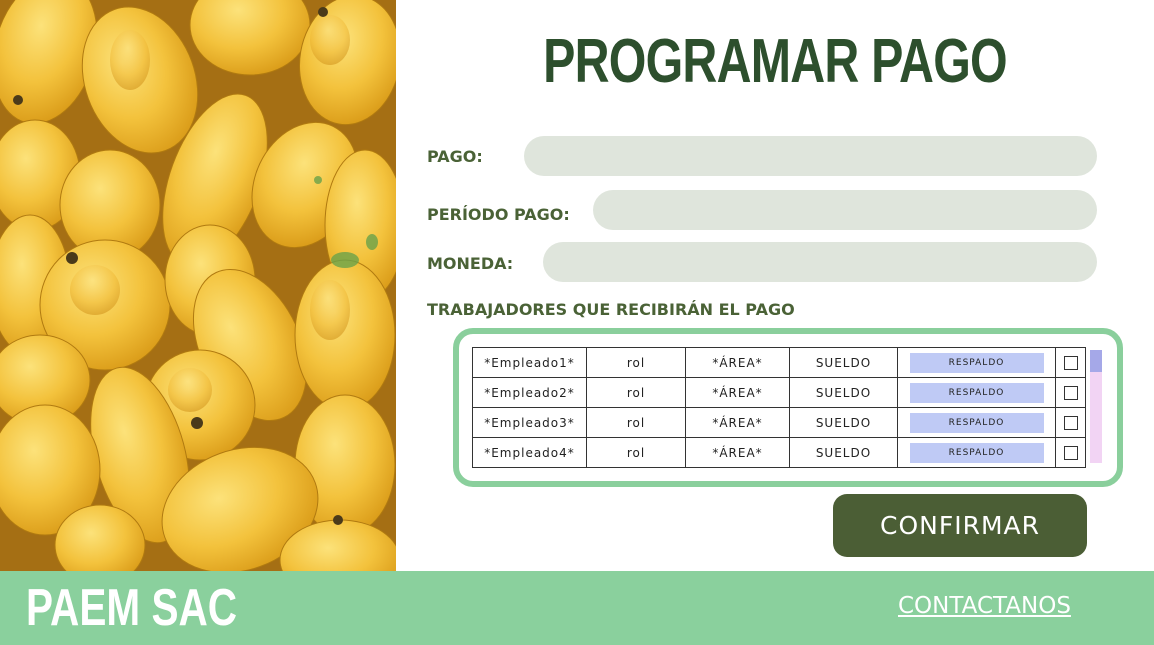 This screenshot has width=1154, height=645. What do you see at coordinates (611, 309) in the screenshot?
I see `workers-heading: TRABAJADORES QUE RECIBIRÁN EL PAGO` at bounding box center [611, 309].